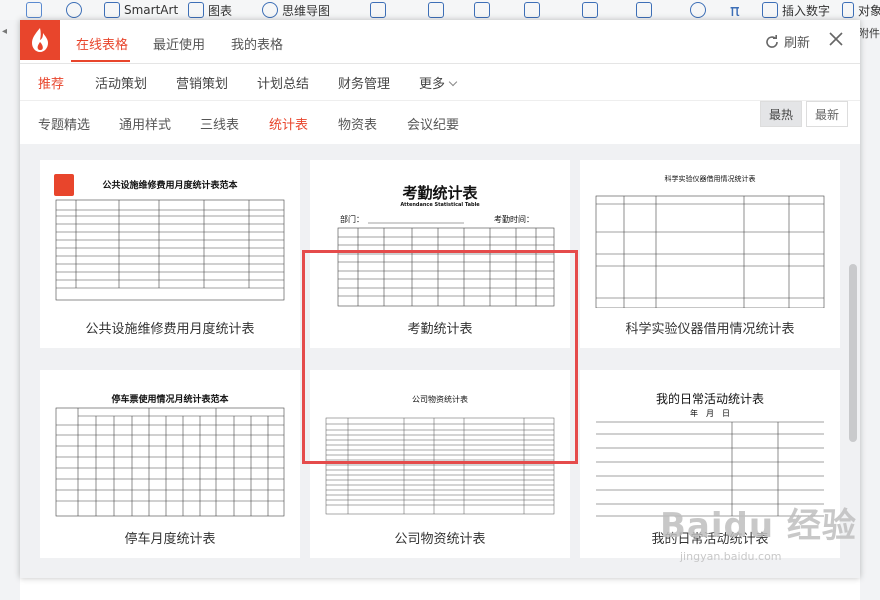  What do you see at coordinates (64, 123) in the screenshot?
I see `subcategory-featured: 专题精选` at bounding box center [64, 123].